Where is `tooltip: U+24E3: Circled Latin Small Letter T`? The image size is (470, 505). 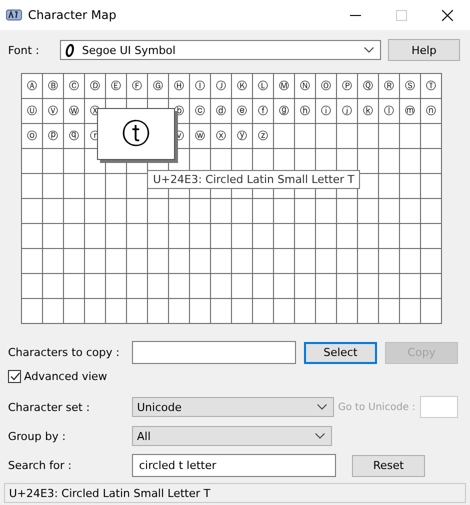 tooltip: U+24E3: Circled Latin Small Letter T is located at coordinates (253, 179).